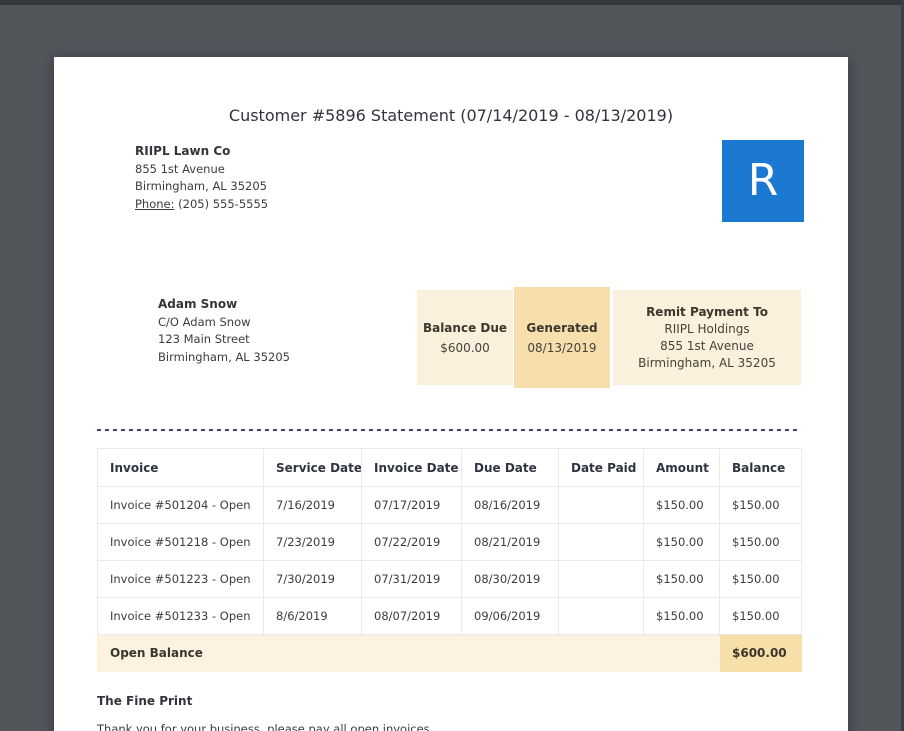 Image resolution: width=904 pixels, height=731 pixels. What do you see at coordinates (465, 327) in the screenshot?
I see `balance-due-label: Balance Due` at bounding box center [465, 327].